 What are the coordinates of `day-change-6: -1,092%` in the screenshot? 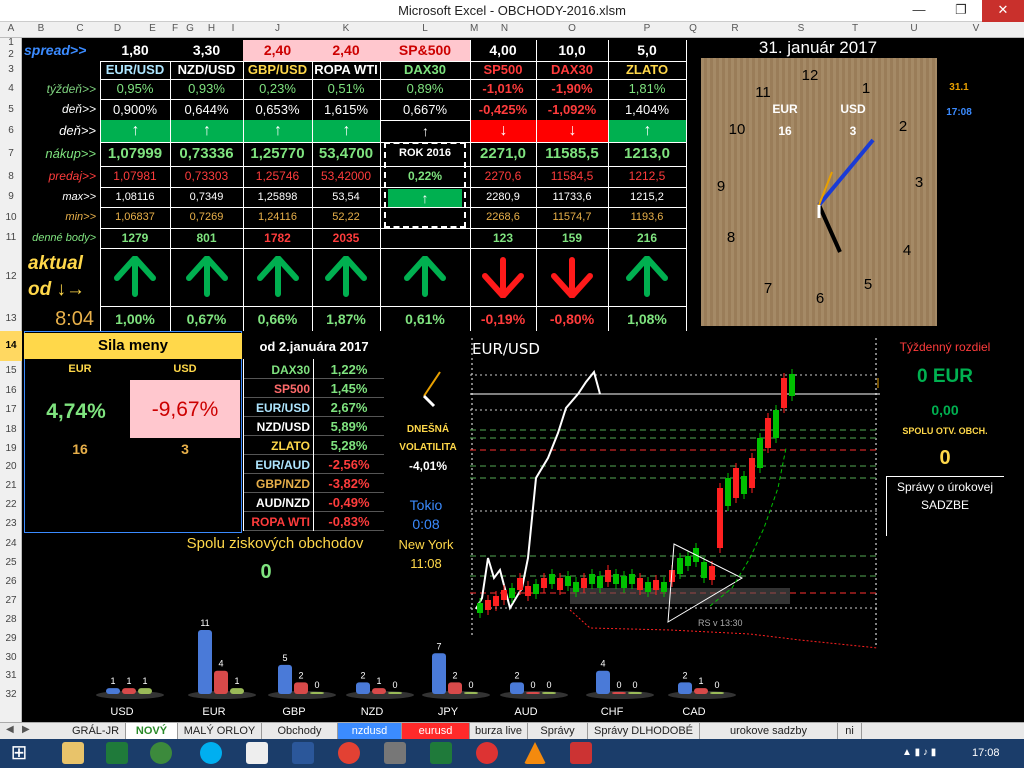 It's located at (572, 109).